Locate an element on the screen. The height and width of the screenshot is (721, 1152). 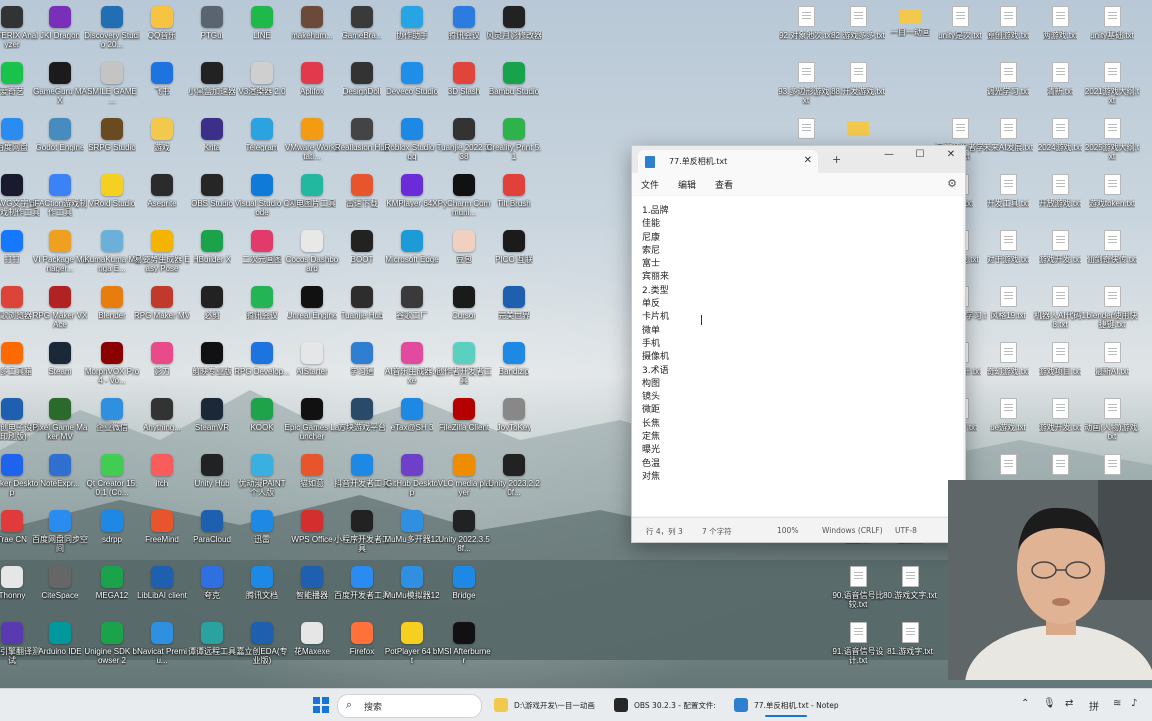
desktop-icon: MuMu多开器12 is located at coordinates (412, 527).